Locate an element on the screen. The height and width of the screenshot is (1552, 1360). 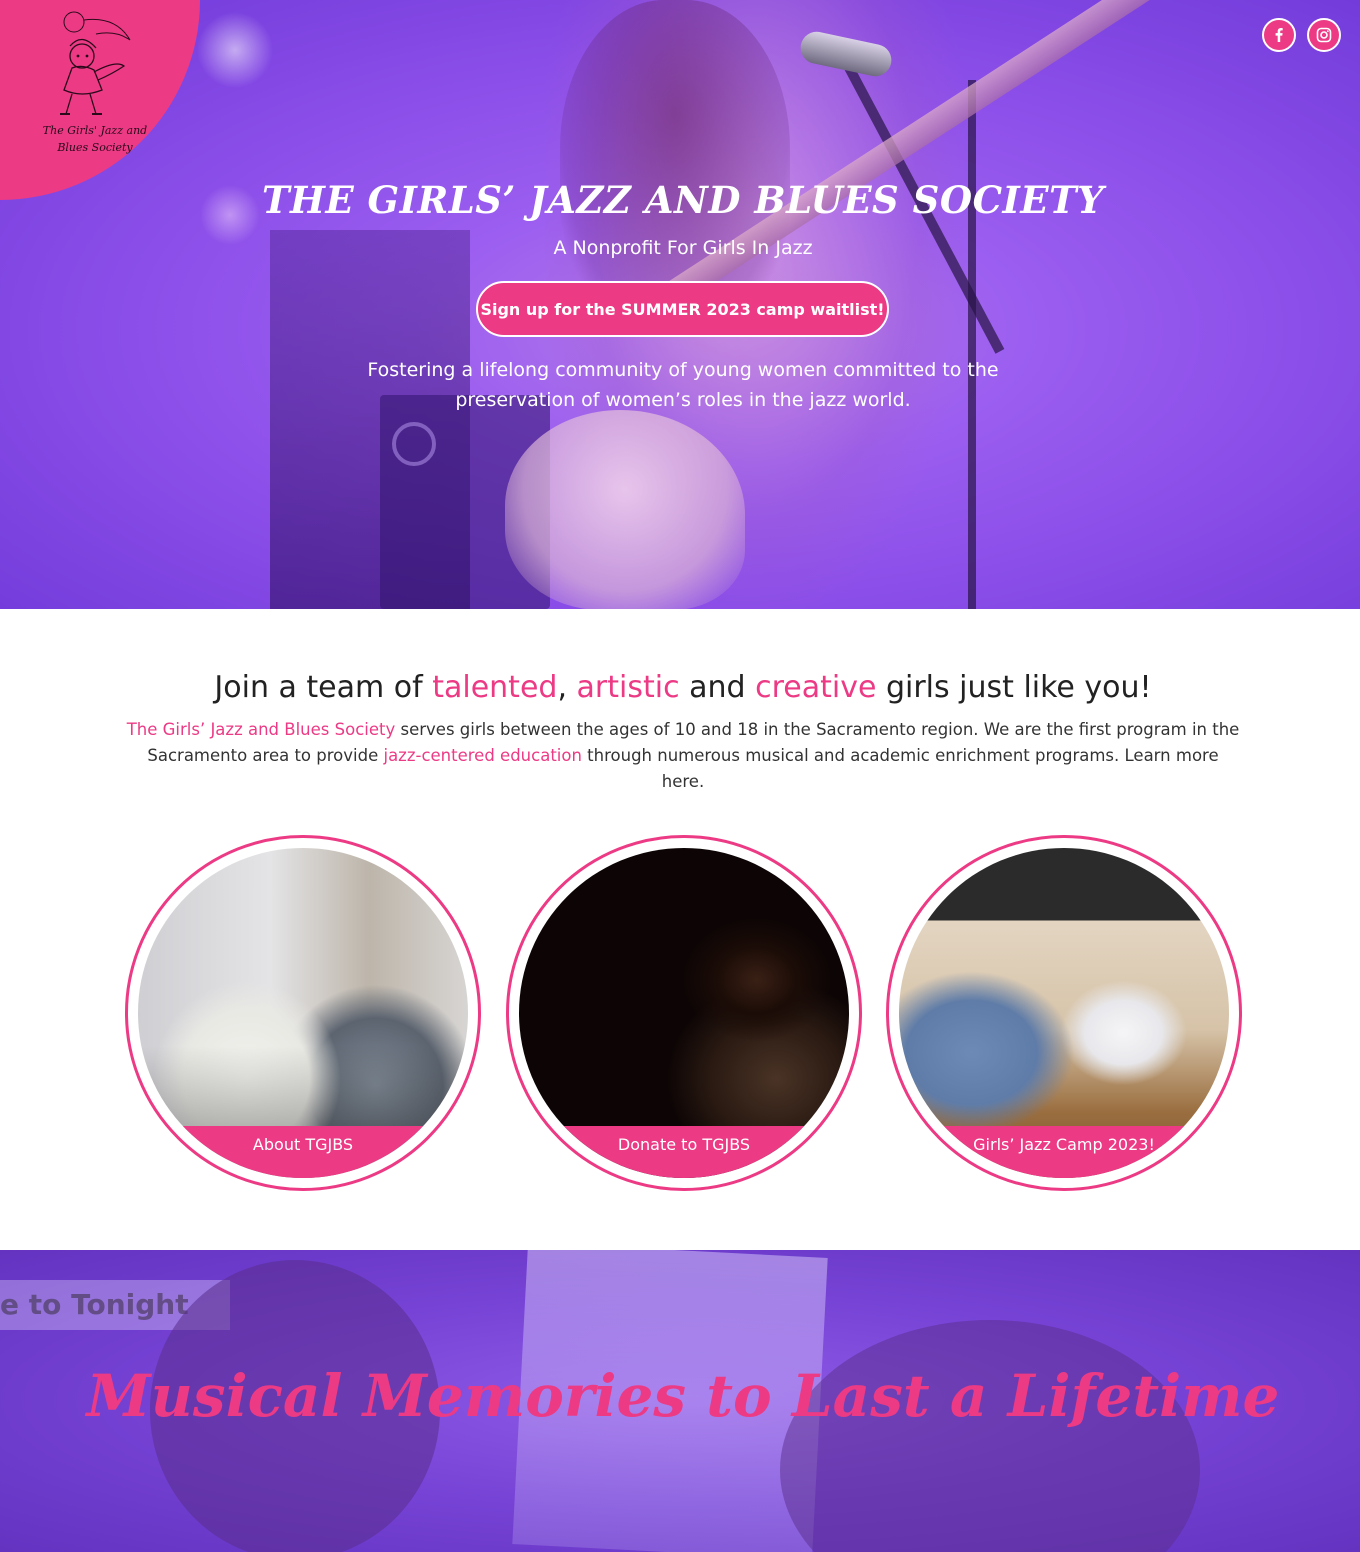
about-card: About TGJBS is located at coordinates (303, 1013).